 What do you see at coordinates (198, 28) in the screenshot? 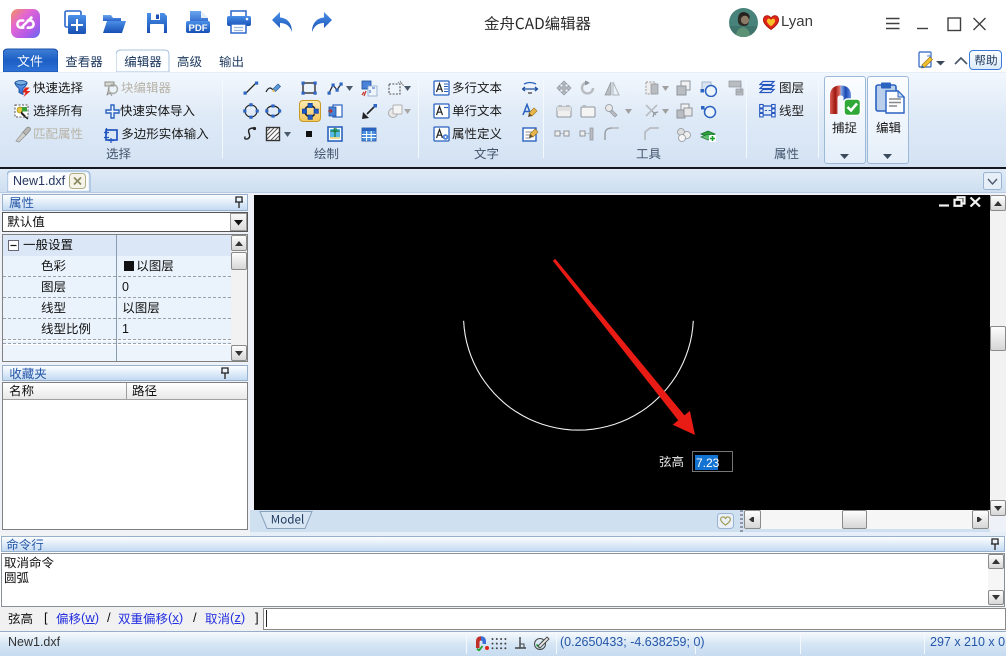
I see `svg-text: PDF` at bounding box center [198, 28].